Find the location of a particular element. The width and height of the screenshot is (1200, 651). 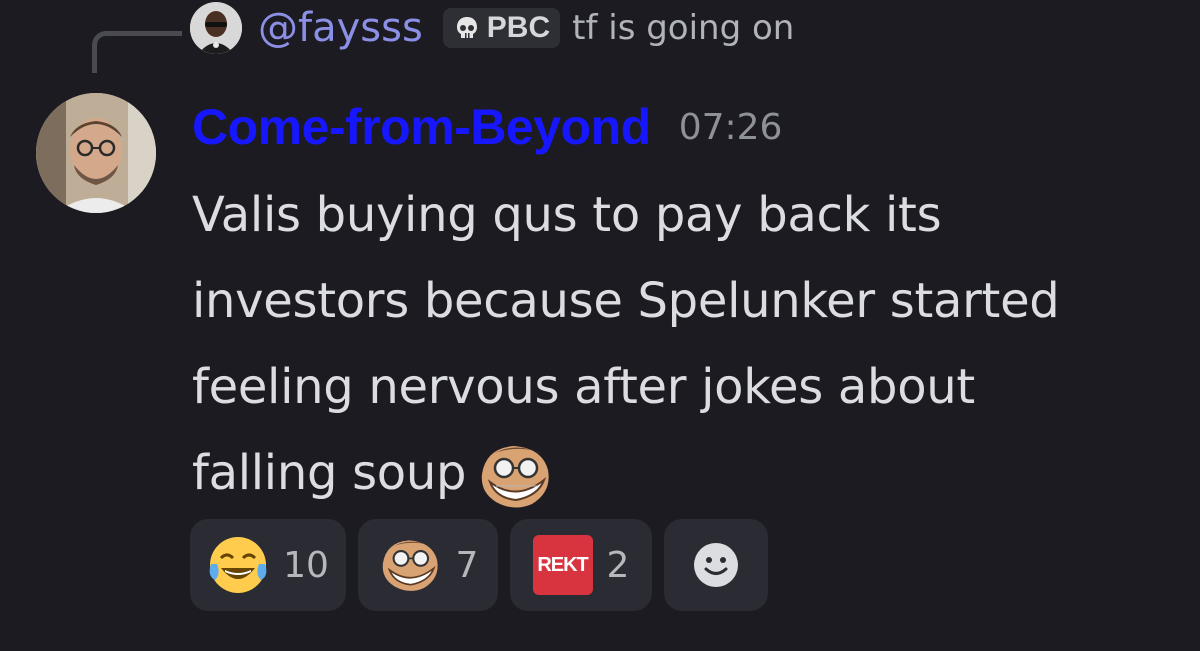

reaction-rekt: REKT 2 is located at coordinates (581, 565).